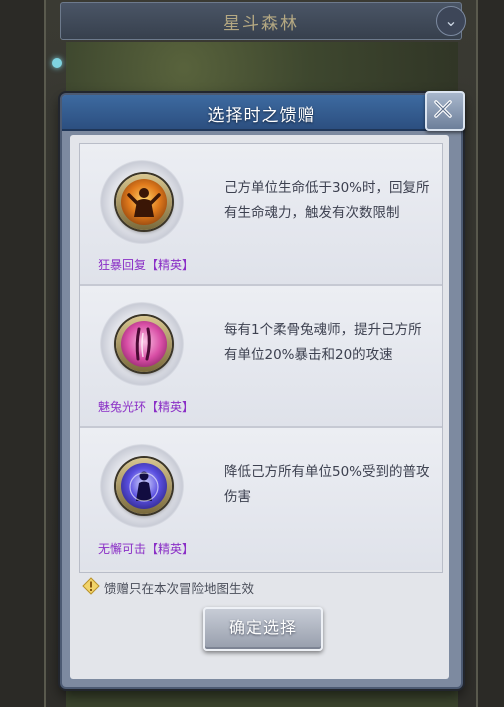 This screenshot has height=707, width=504. I want to click on option-invulnerable: 无懈可击【精英】 降低己方所有单位50%受到的普攻伤害, so click(261, 499).